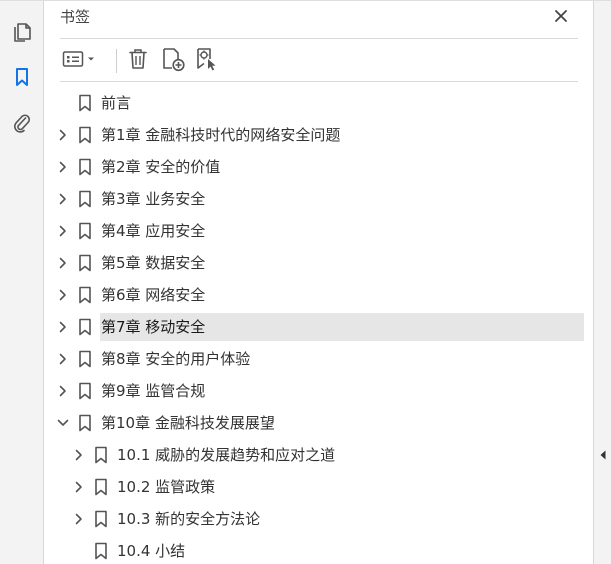  I want to click on bookmark-label: 第9章 监管合规, so click(153, 391).